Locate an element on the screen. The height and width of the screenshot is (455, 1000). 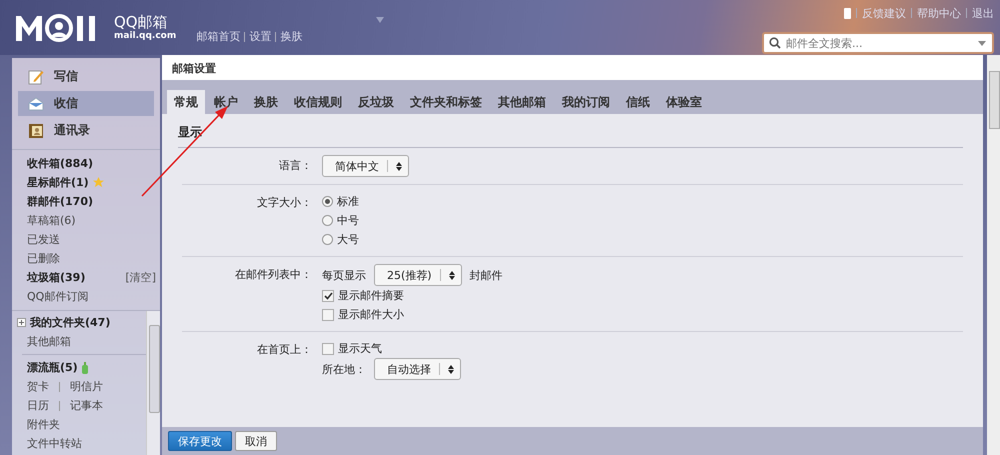
envelope-icon is located at coordinates (36, 103).